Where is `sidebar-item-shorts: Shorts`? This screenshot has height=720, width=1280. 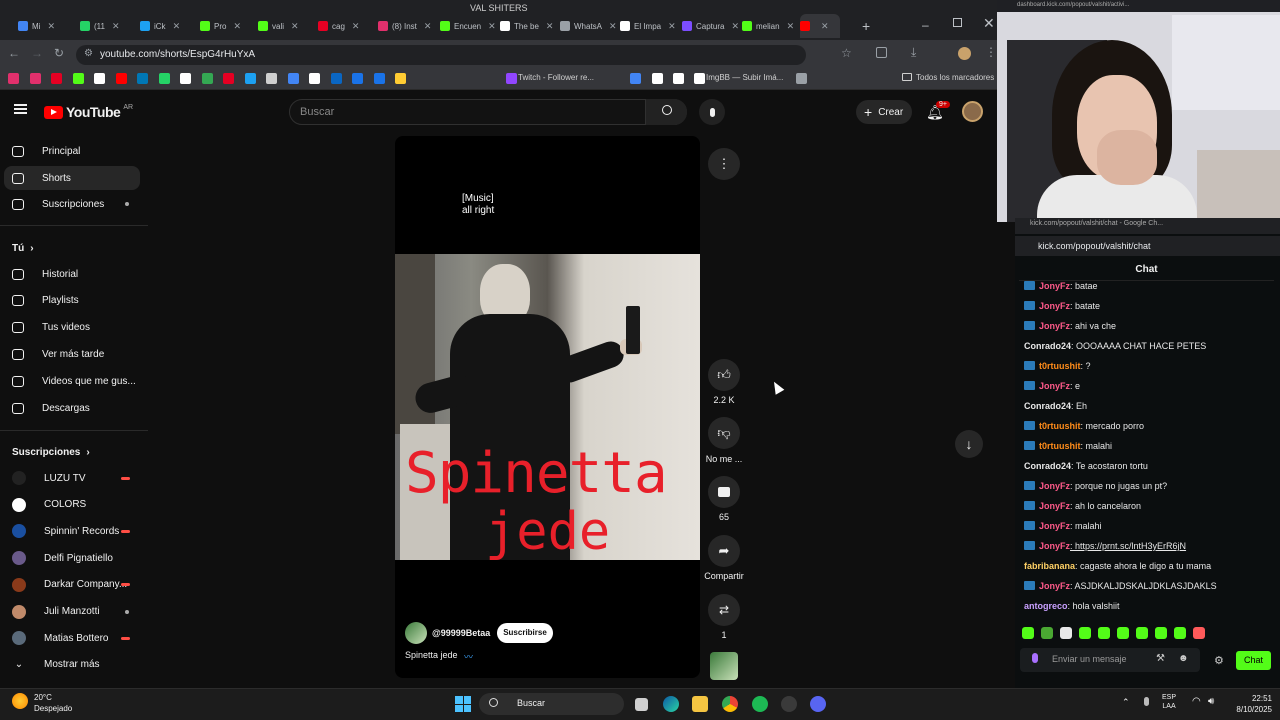
sidebar-item-shorts: Shorts is located at coordinates (72, 178).